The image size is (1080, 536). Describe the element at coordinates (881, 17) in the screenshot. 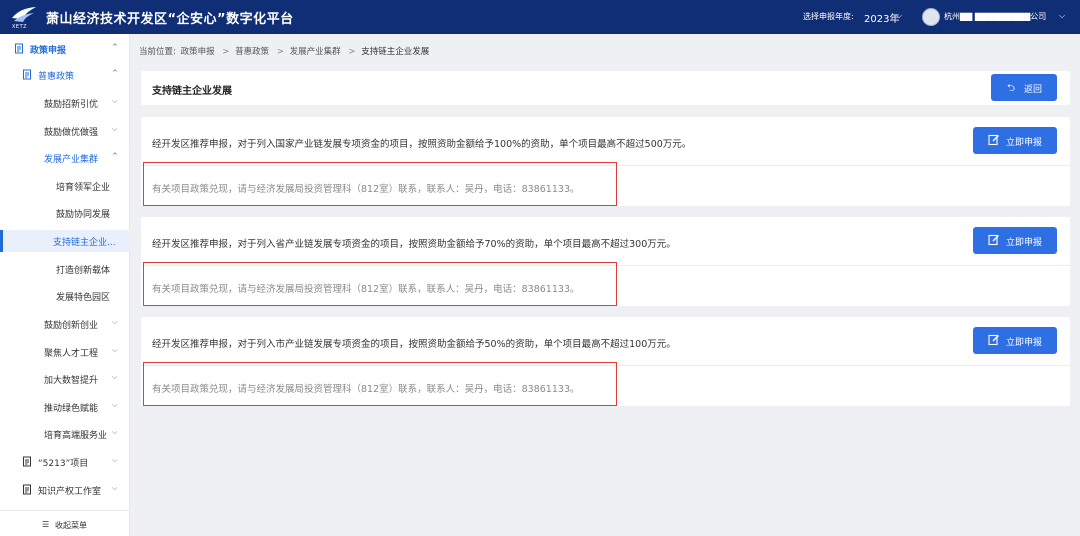

I see `year-select: 2023年` at that location.